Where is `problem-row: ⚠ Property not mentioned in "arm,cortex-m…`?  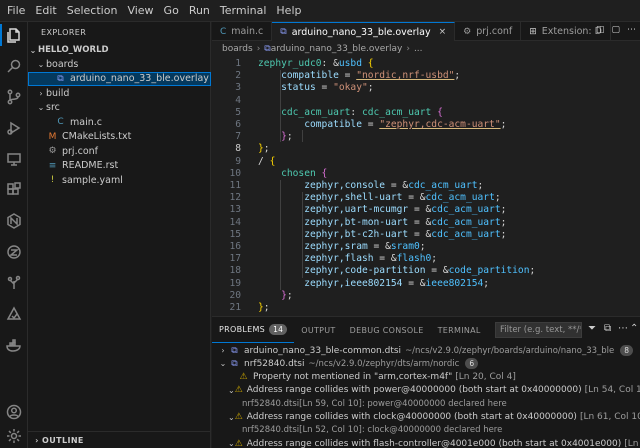 problem-row: ⚠ Property not mentioned in "arm,cortex-m… is located at coordinates (426, 377).